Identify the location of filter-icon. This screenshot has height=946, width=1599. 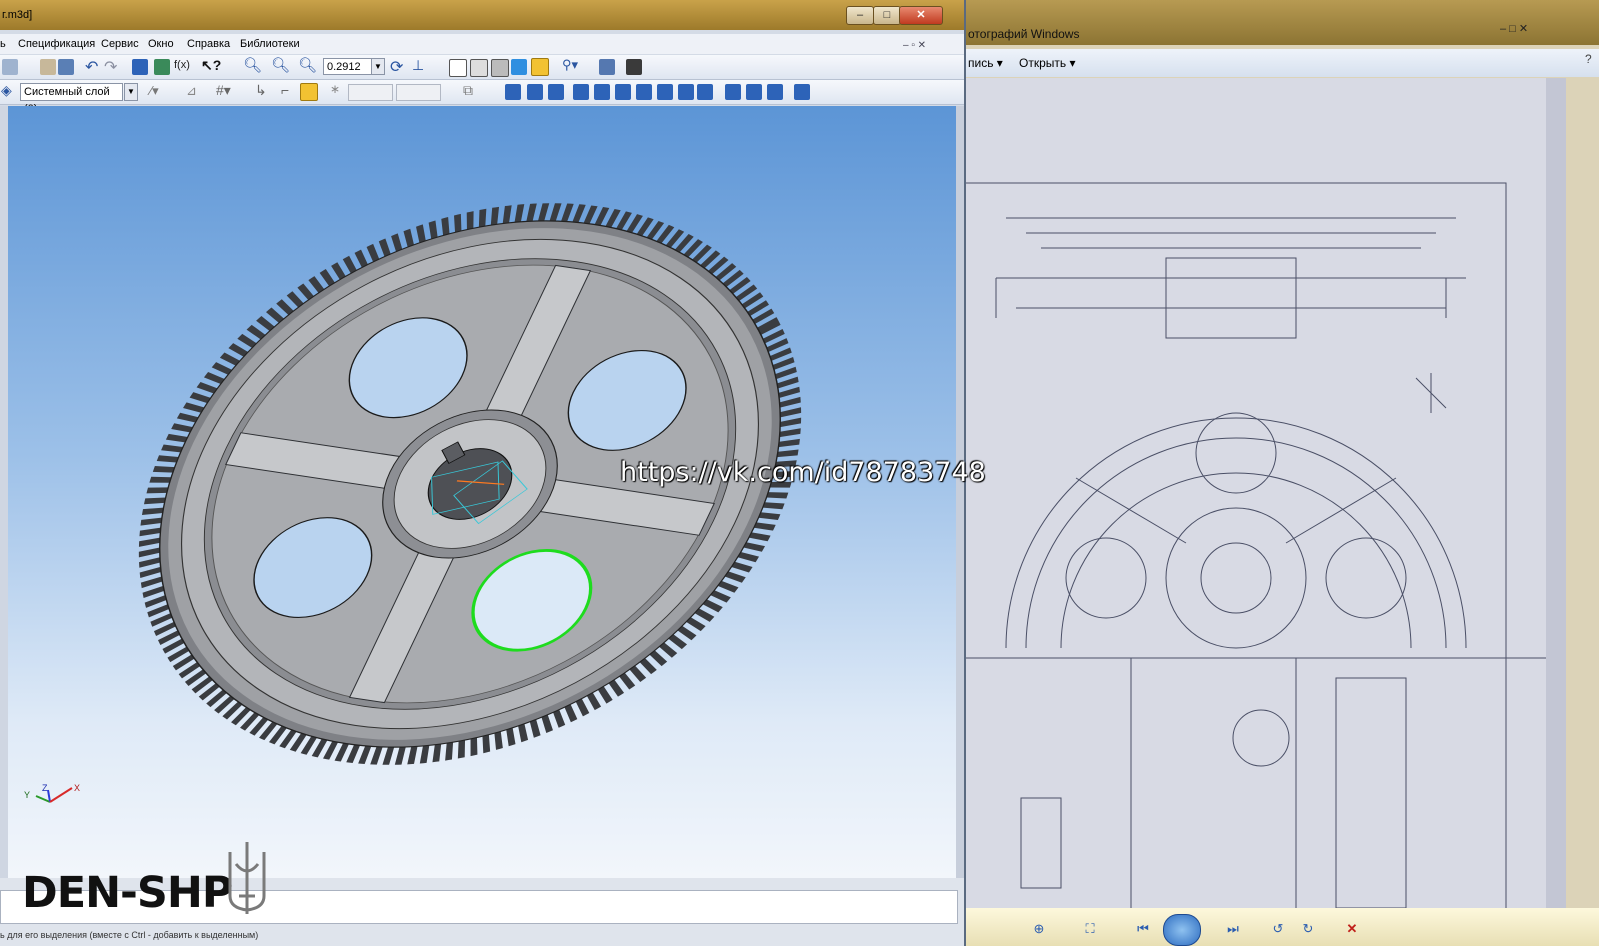
(607, 67).